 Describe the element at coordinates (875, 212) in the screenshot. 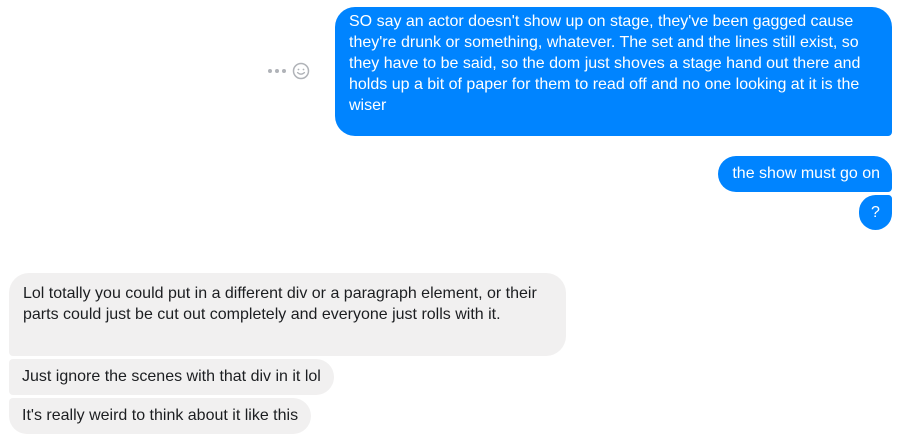

I see `outgoing-message-bubble: ?` at that location.